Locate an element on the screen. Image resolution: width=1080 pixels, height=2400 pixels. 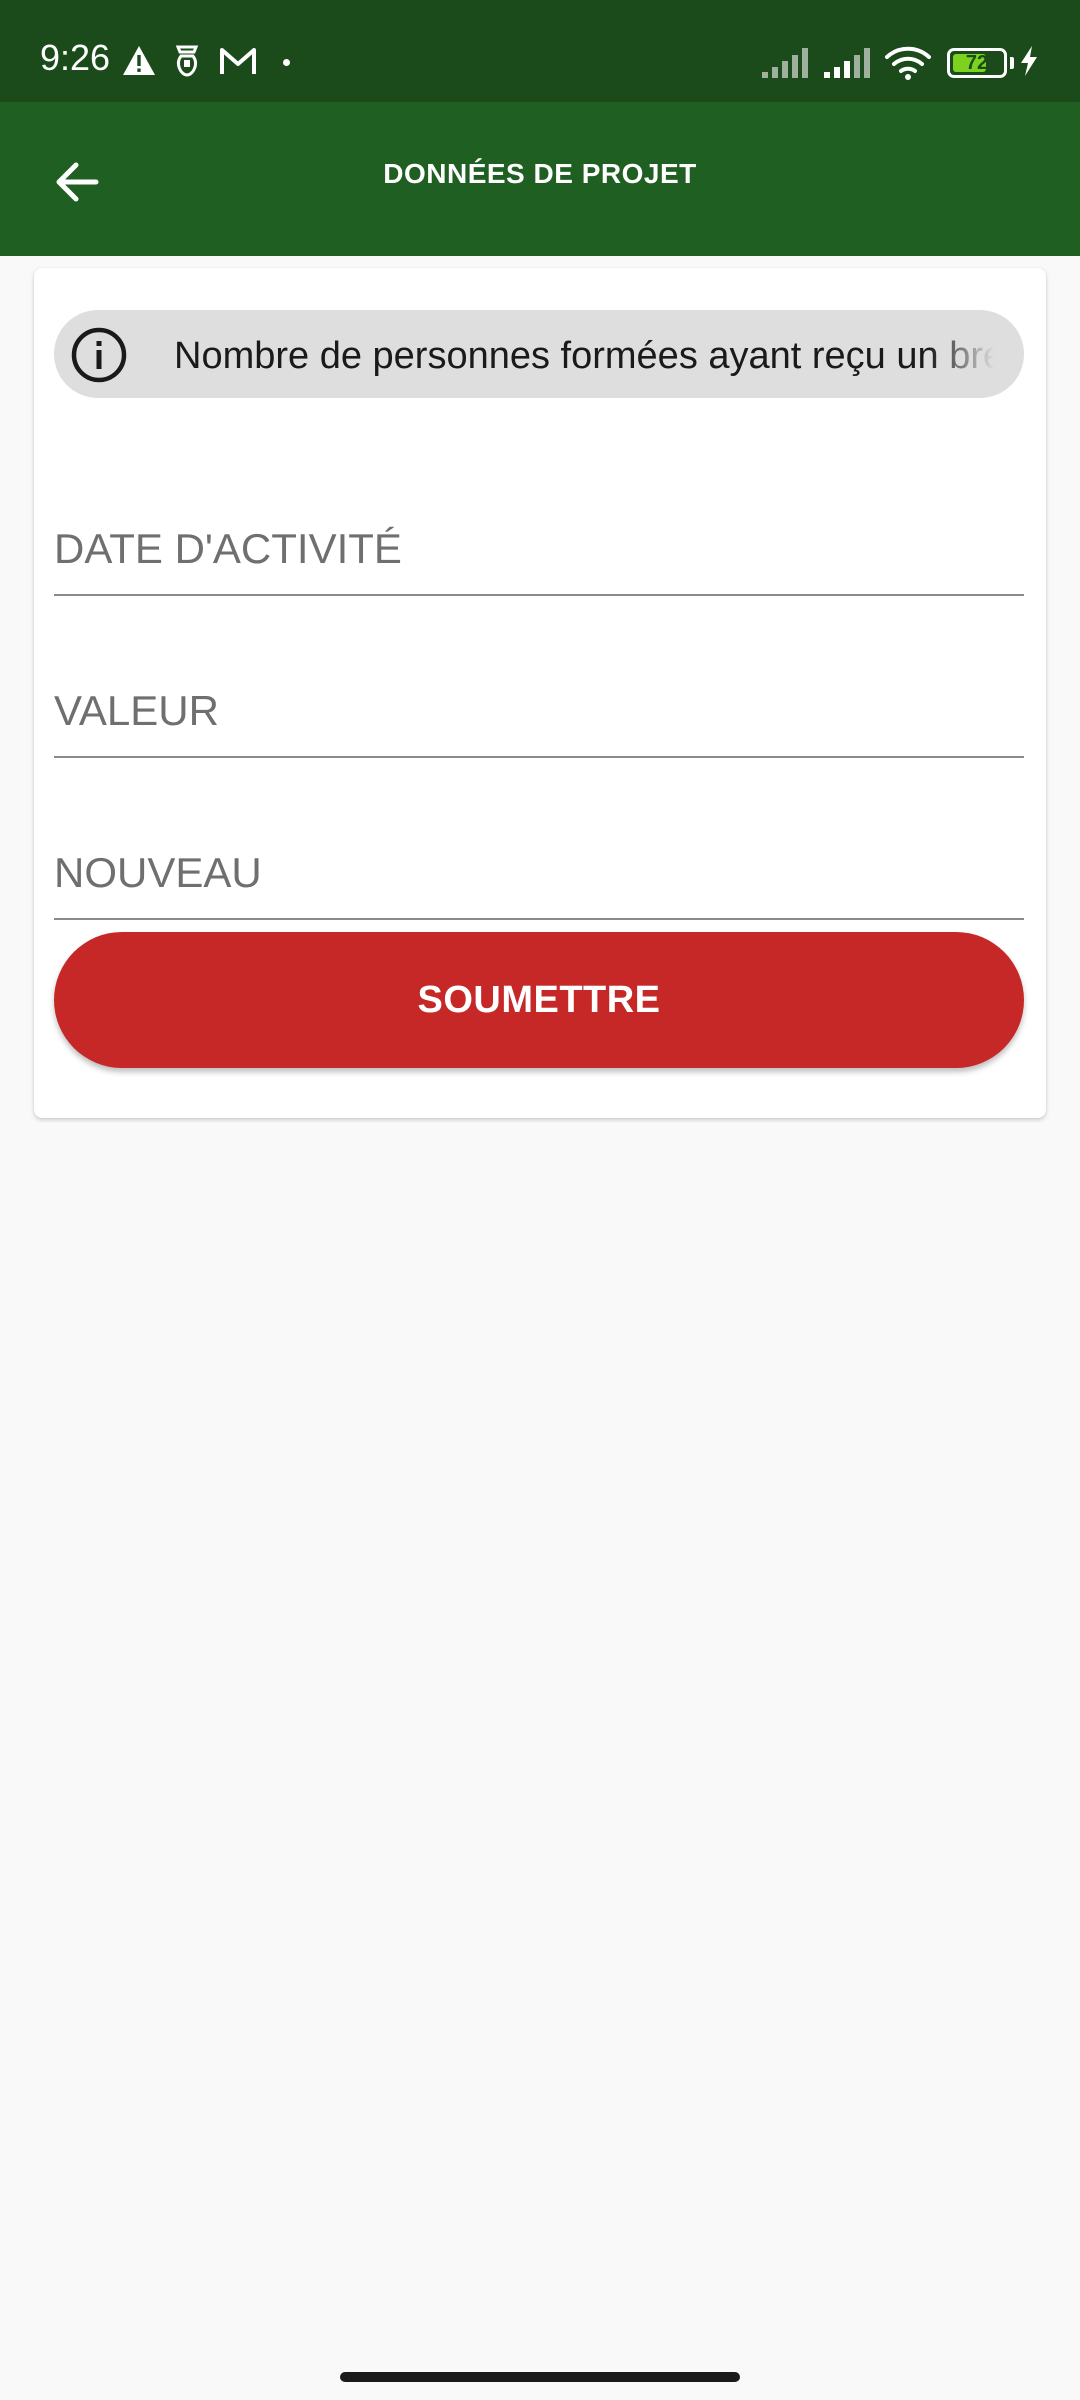
value-field: VALEUR is located at coordinates (539, 709).